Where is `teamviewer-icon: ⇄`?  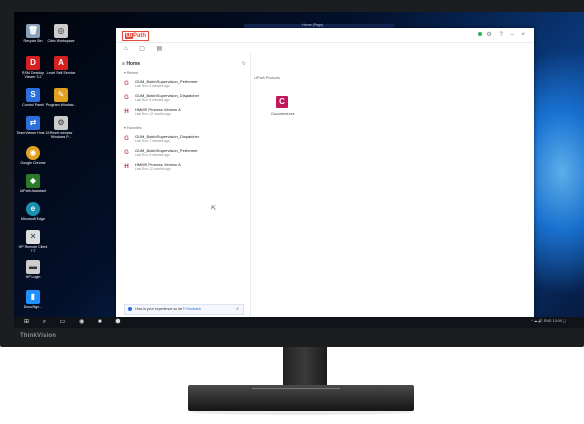 teamviewer-icon: ⇄ is located at coordinates (33, 123).